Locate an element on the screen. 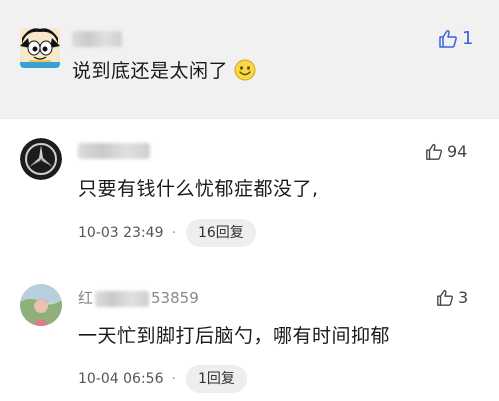  photo-avatar-icon is located at coordinates (41, 305).